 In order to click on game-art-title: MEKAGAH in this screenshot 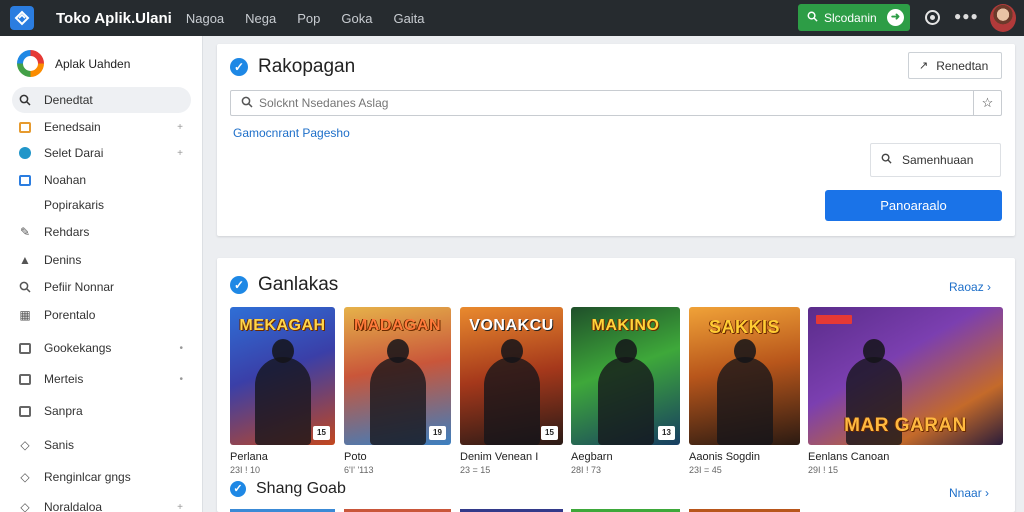, I will do `click(282, 325)`.